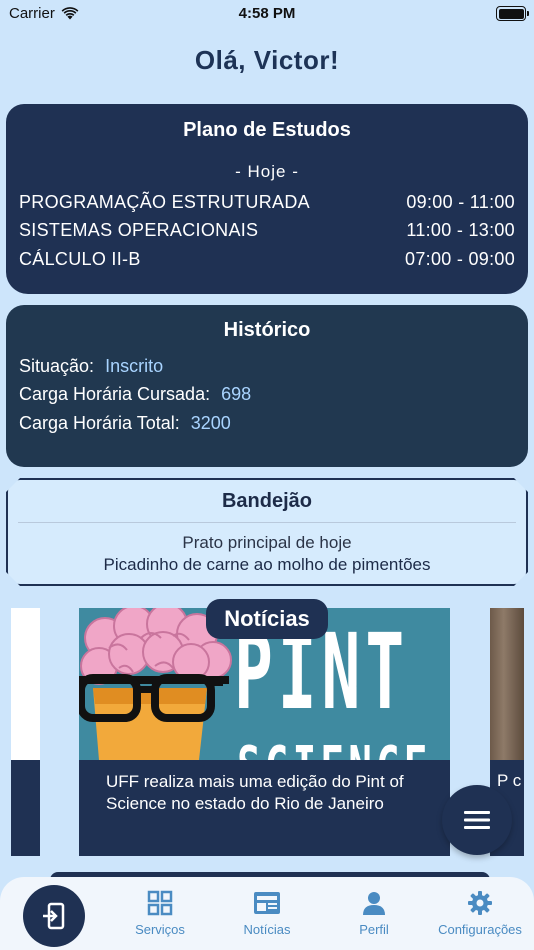 This screenshot has height=950, width=534. What do you see at coordinates (267, 522) in the screenshot?
I see `divider` at bounding box center [267, 522].